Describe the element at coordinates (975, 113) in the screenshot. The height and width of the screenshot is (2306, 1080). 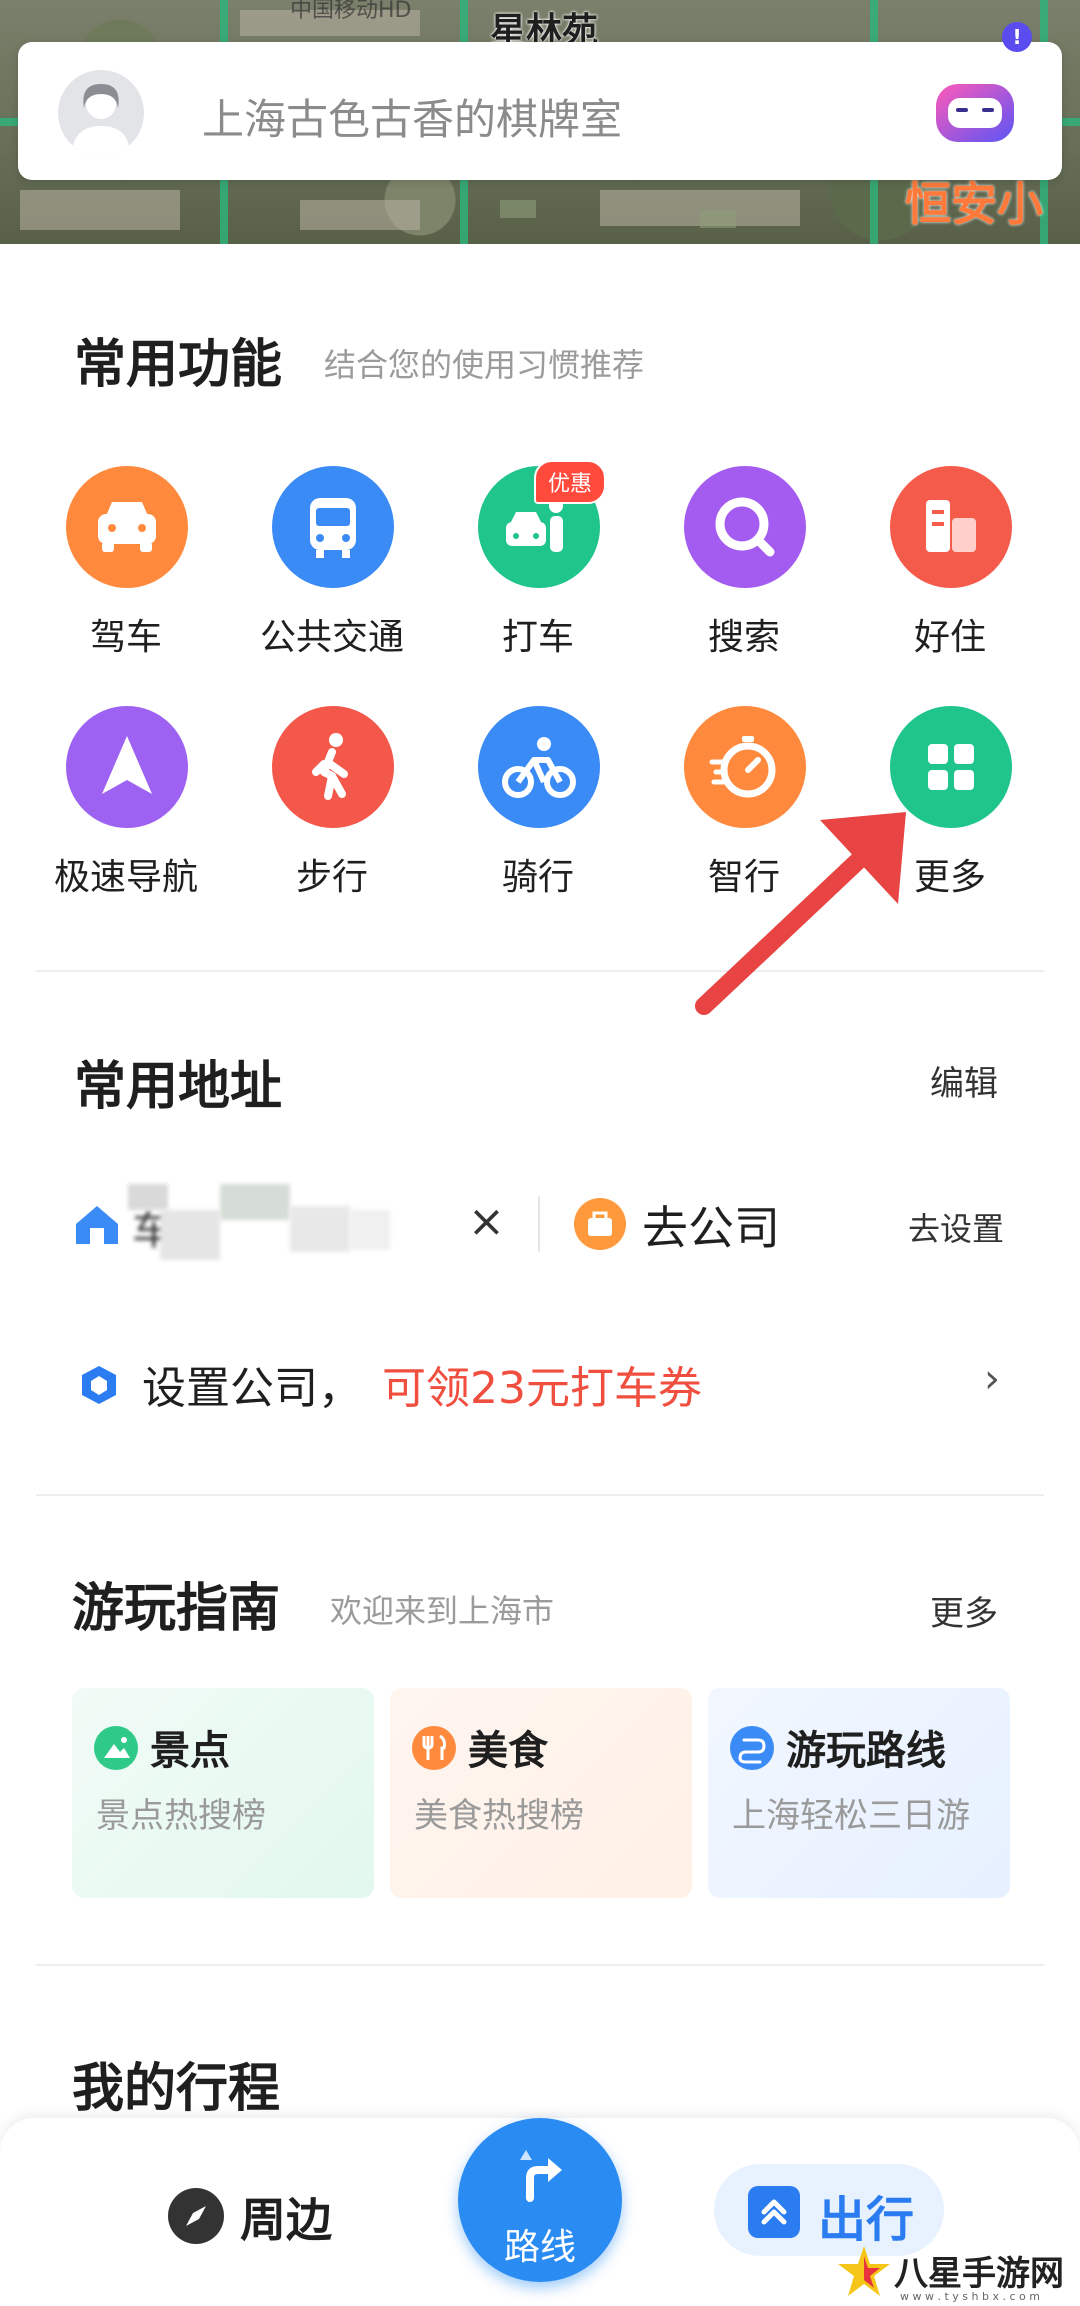
I see `assistant-robot-icon` at that location.